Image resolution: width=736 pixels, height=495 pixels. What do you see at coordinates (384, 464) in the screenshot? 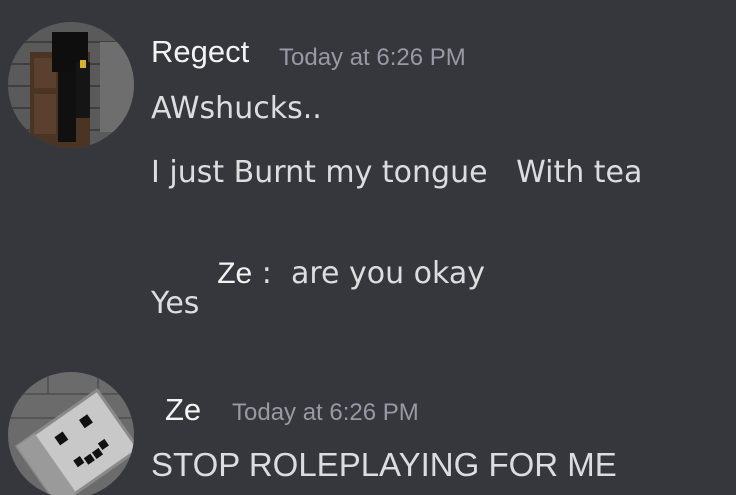
I see `message-text: STOP ROLEPLAYING FOR ME` at bounding box center [384, 464].